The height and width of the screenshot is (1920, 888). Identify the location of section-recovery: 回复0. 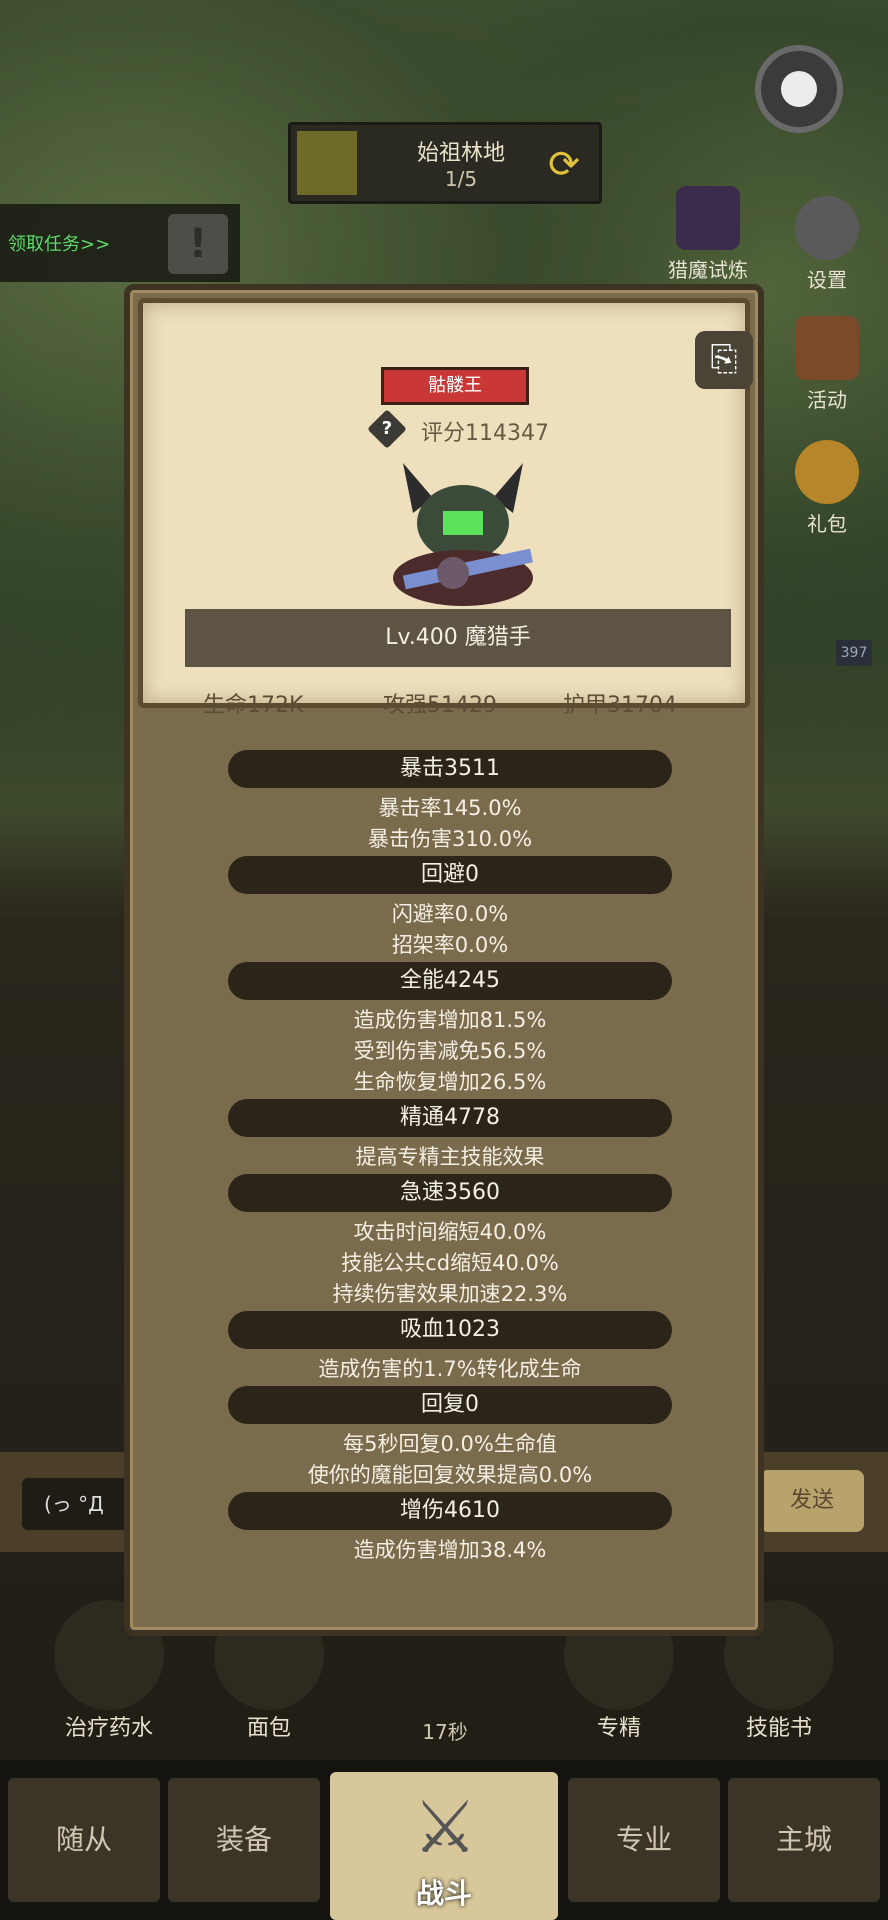
(450, 1405).